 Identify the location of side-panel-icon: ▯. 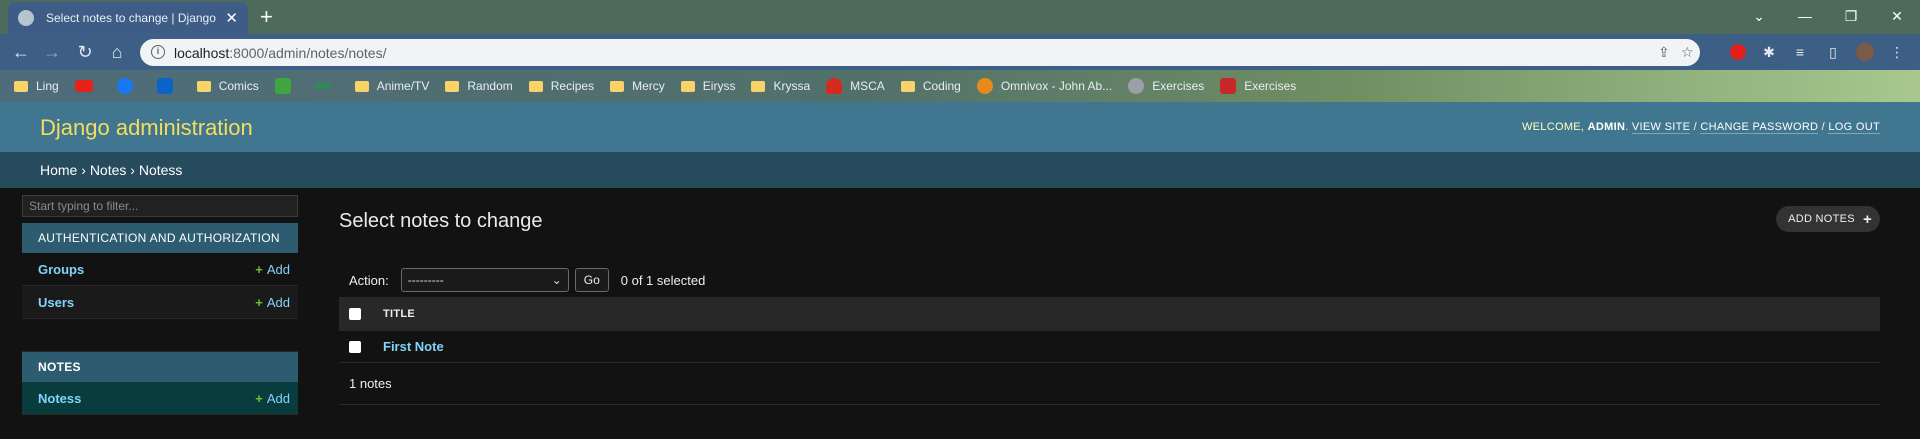
(1833, 52).